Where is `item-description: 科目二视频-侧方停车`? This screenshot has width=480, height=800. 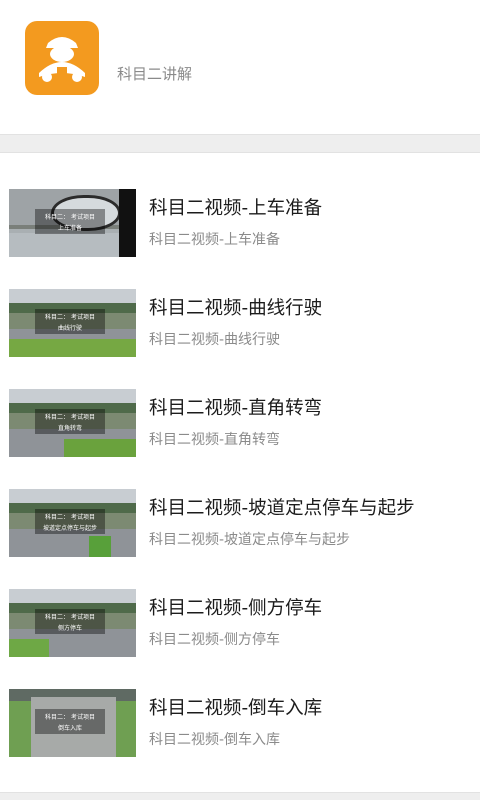 item-description: 科目二视频-侧方停车 is located at coordinates (215, 640).